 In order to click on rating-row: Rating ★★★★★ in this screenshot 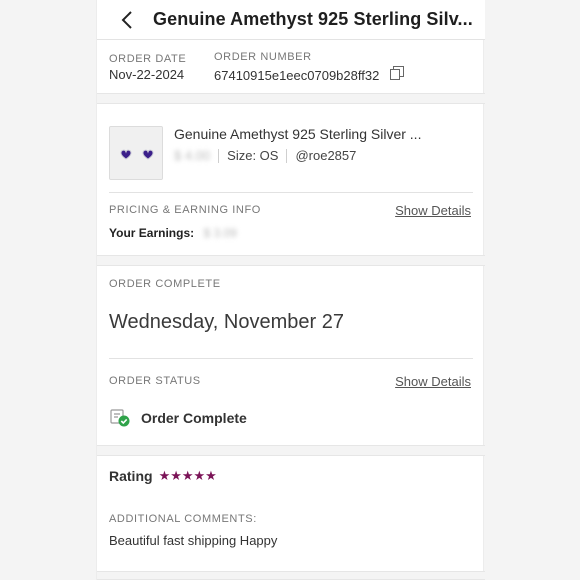, I will do `click(163, 476)`.